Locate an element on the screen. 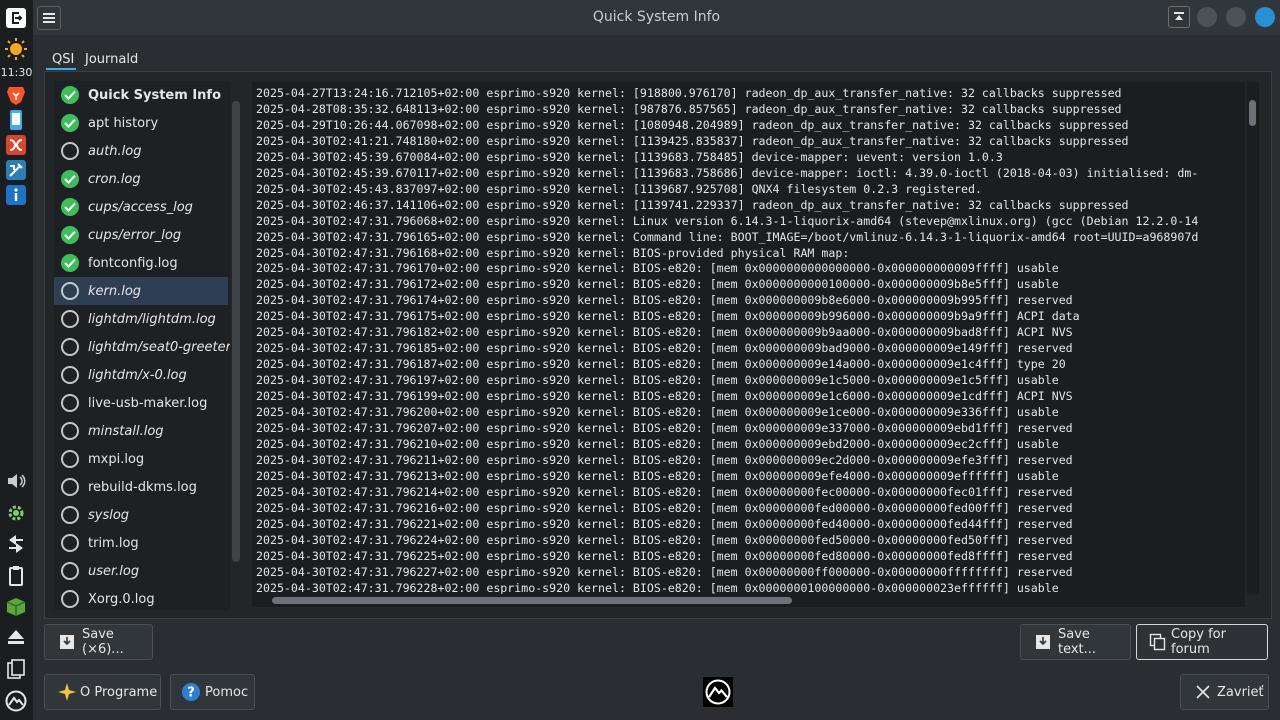 This screenshot has height=720, width=1280. list-item-label: lightdm/seat0-greeter.log is located at coordinates (159, 347).